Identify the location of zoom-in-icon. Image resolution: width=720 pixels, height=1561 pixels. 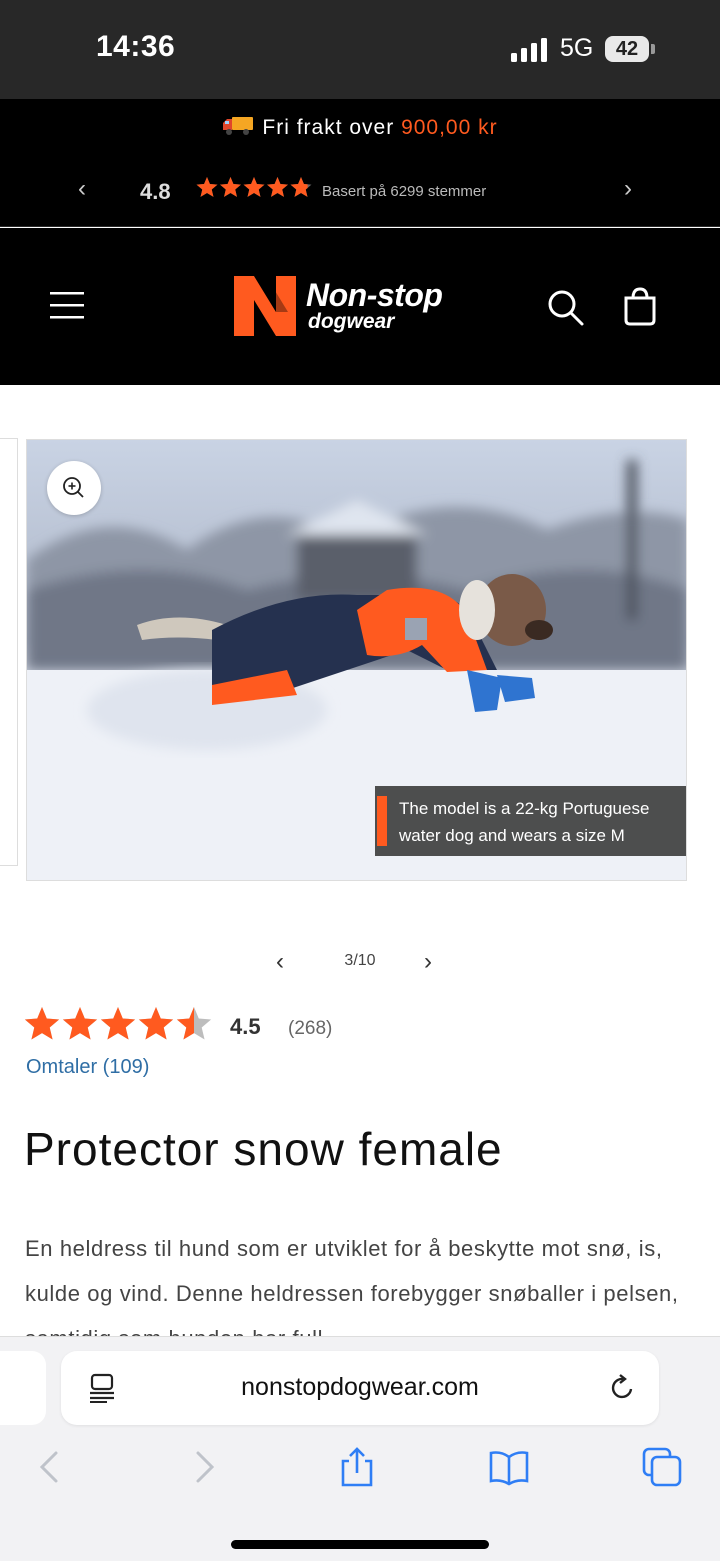
(73, 487).